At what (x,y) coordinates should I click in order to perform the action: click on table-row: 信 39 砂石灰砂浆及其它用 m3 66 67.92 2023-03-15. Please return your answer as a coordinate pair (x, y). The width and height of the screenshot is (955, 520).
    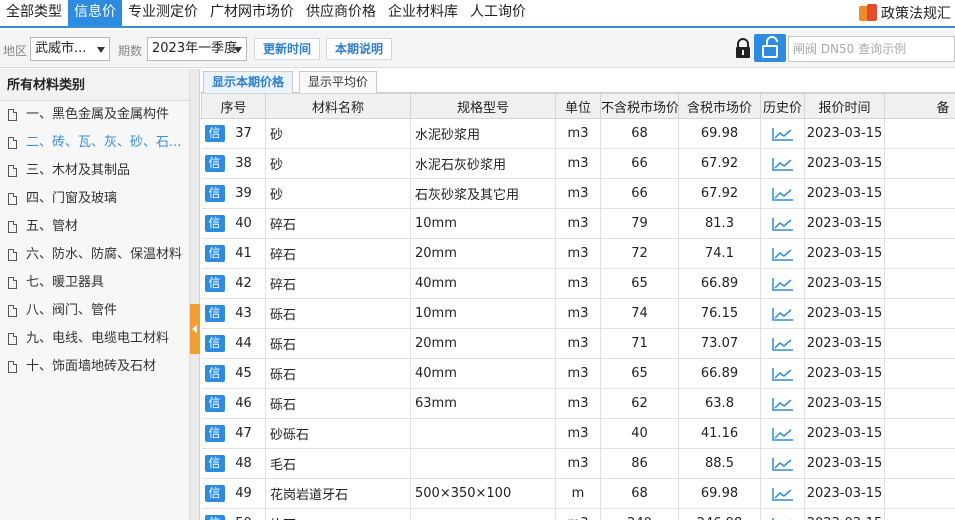
    Looking at the image, I should click on (578, 193).